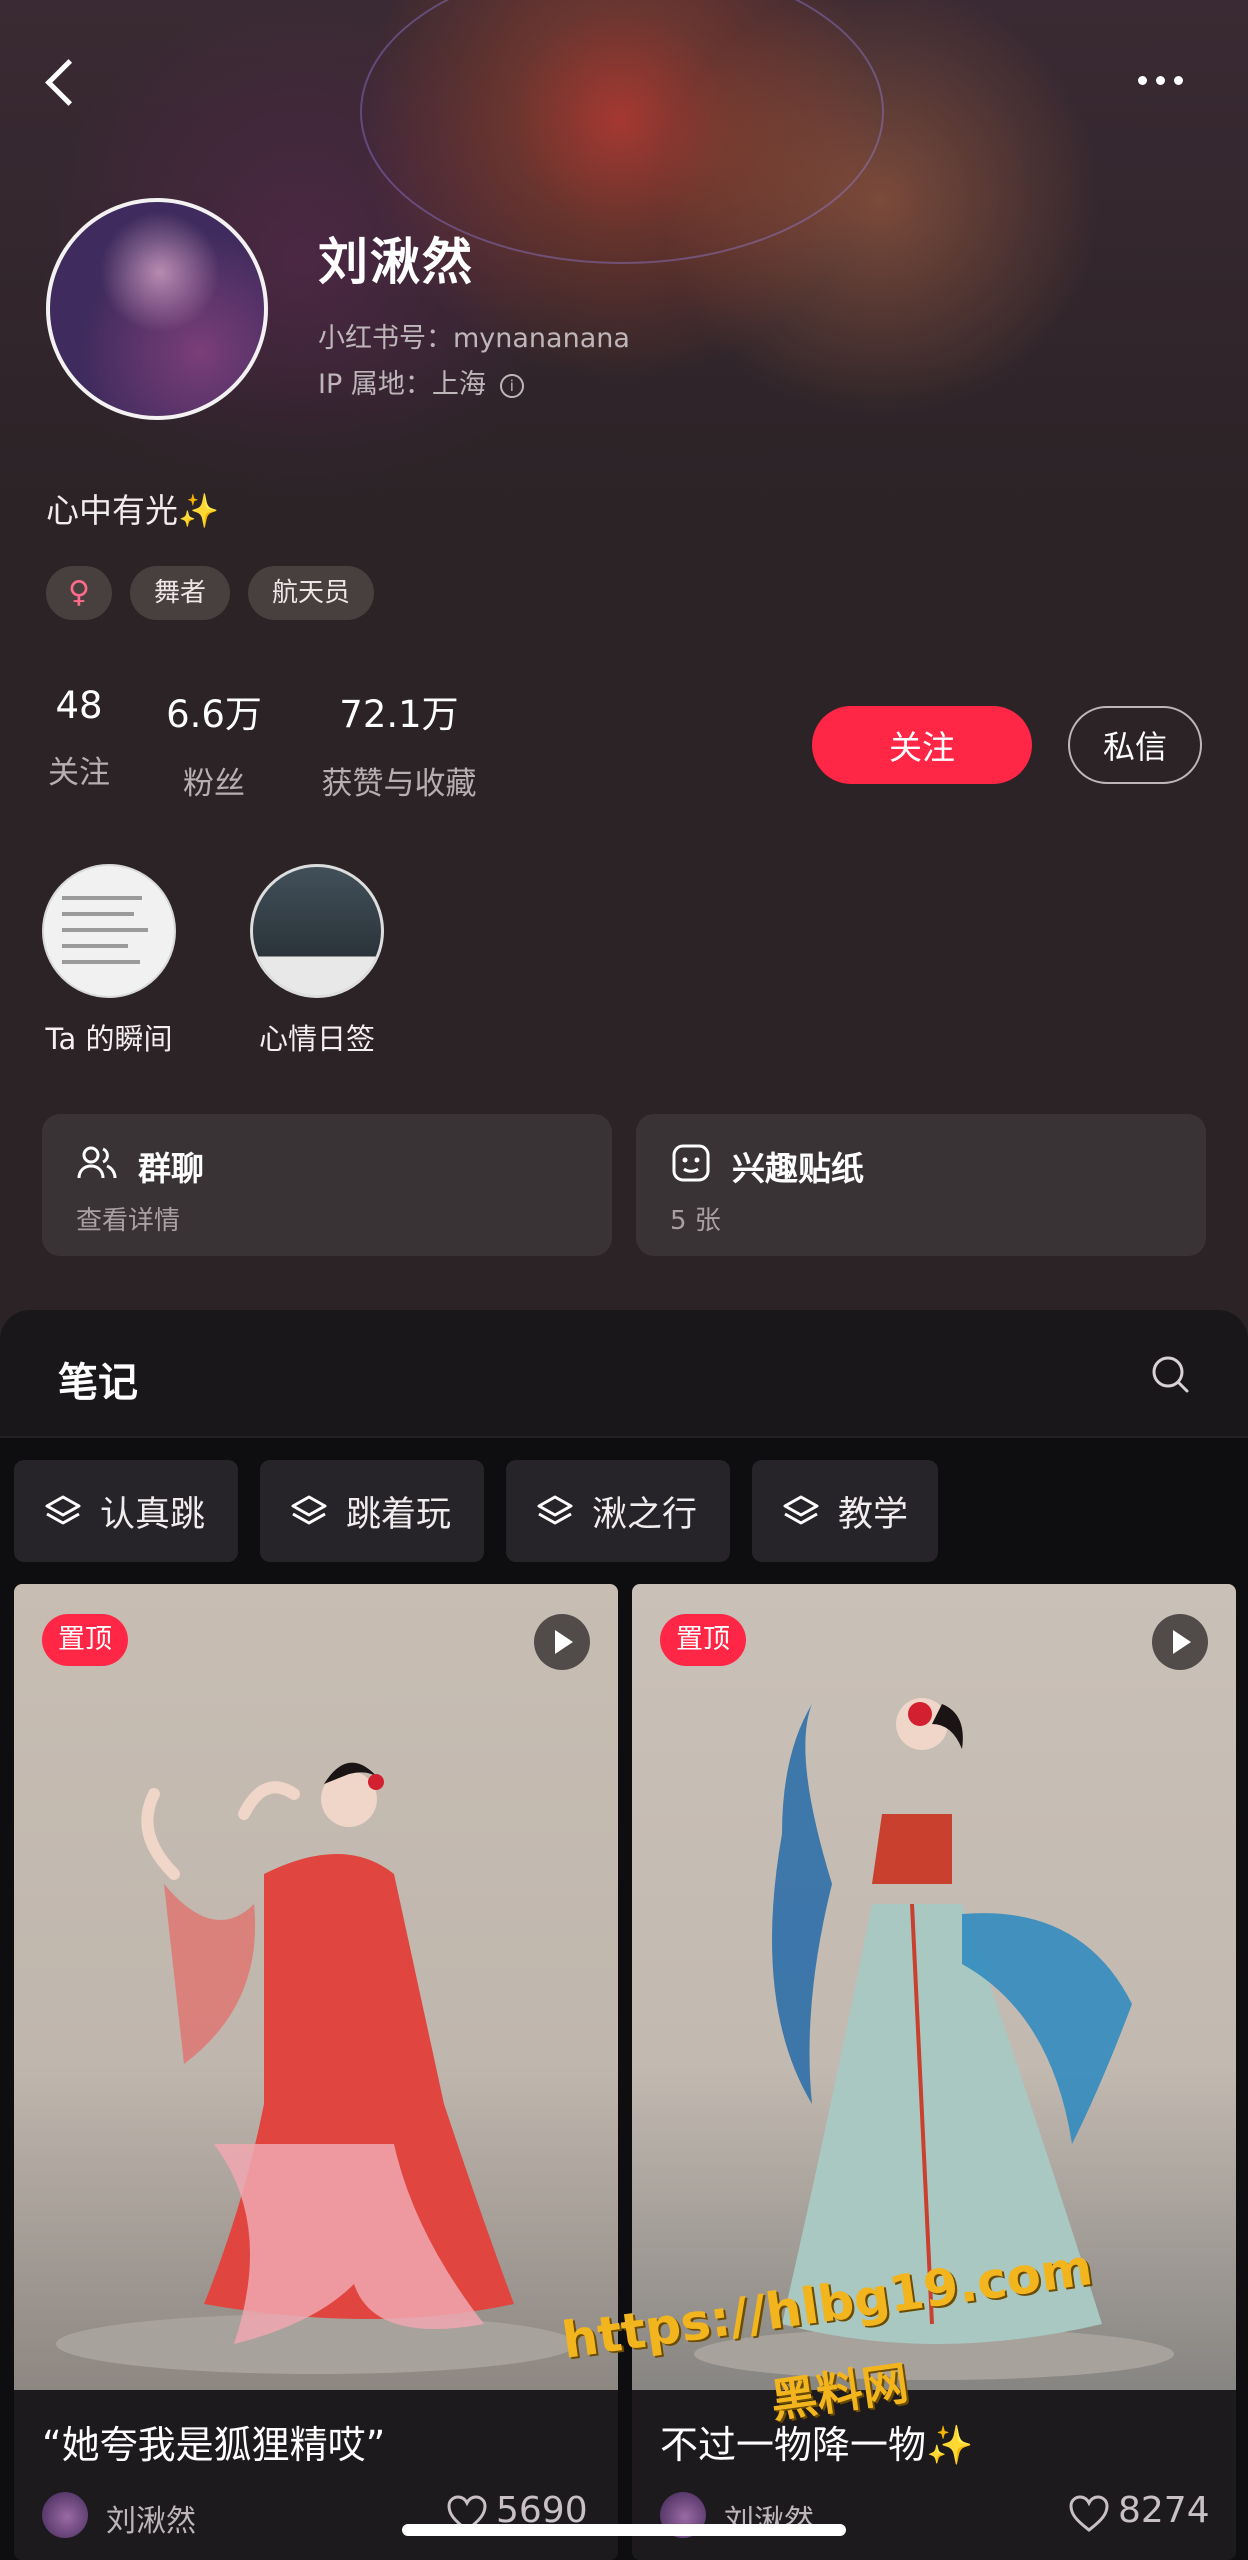  I want to click on note-title-1: “她夸我是狐狸精哎”, so click(214, 2445).